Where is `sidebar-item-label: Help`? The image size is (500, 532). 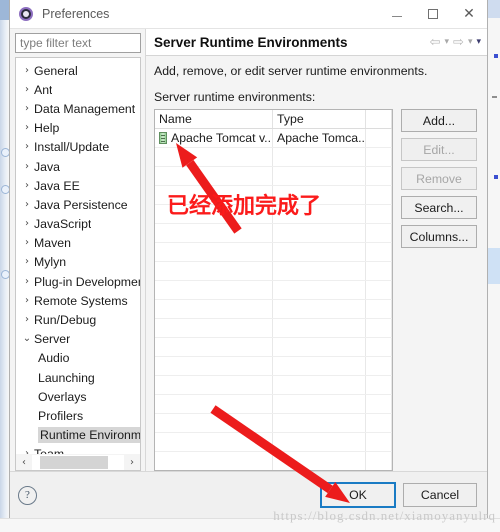
sidebar-item-label: Help is located at coordinates (47, 128).